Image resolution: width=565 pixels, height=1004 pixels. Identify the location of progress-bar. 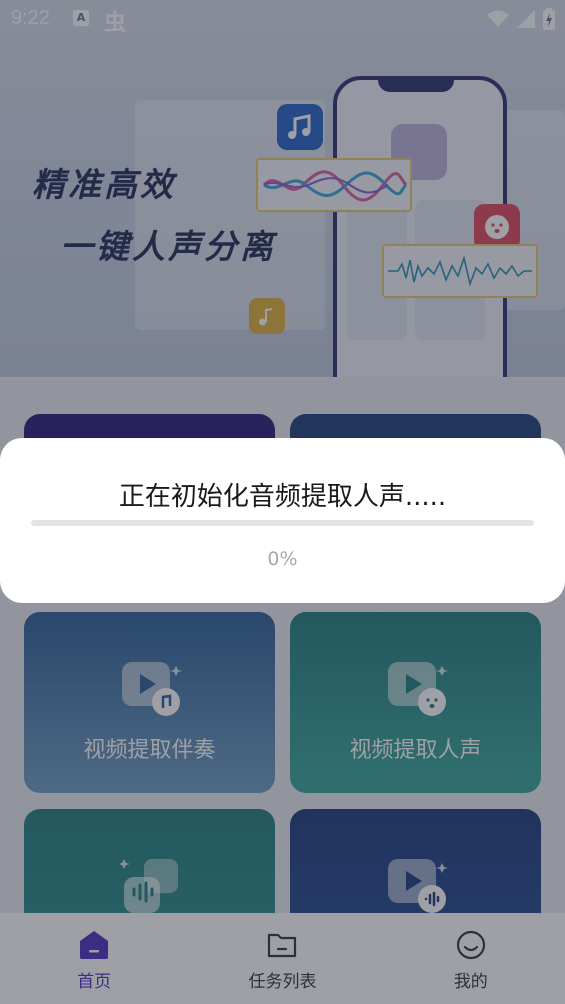
(282, 523).